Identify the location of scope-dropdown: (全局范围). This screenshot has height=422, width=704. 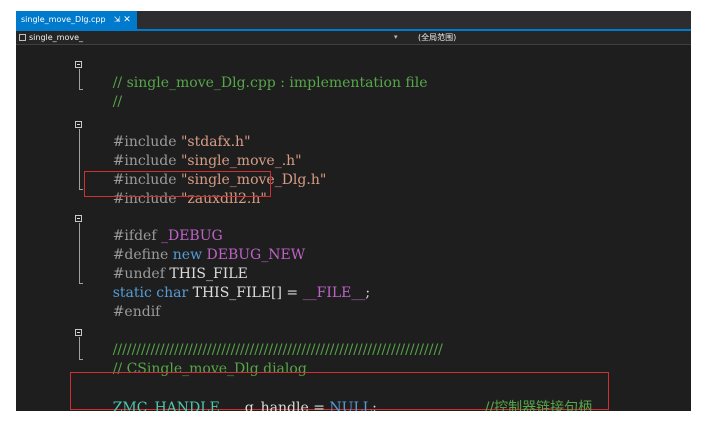
(437, 37).